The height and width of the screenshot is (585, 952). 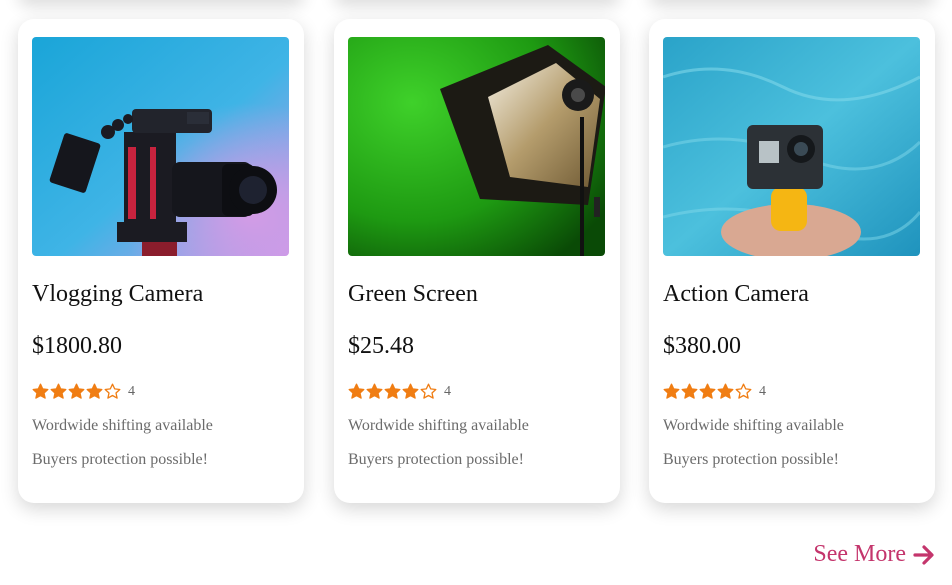 I want to click on product-title: Vlogging Camera, so click(x=117, y=294).